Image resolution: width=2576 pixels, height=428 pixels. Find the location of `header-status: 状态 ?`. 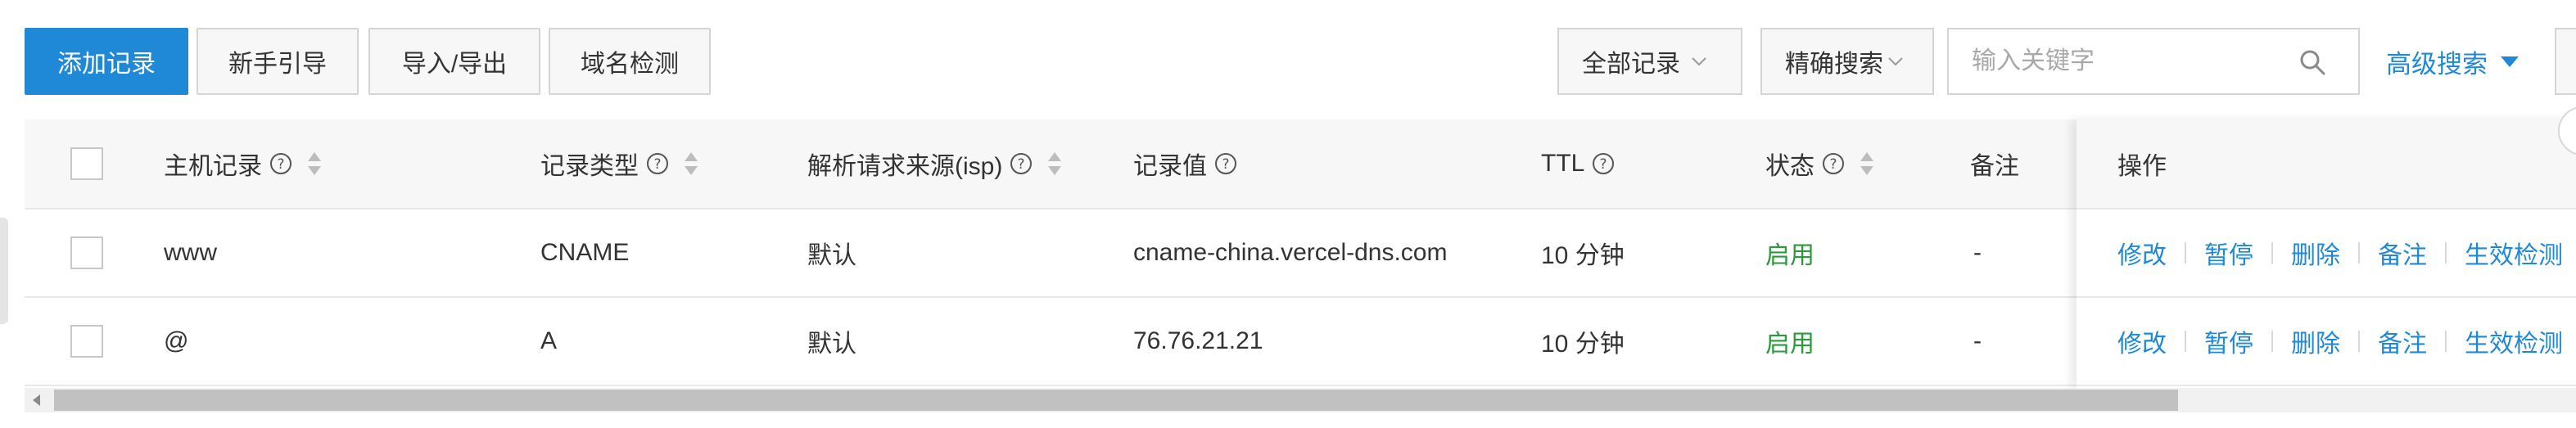

header-status: 状态 ? is located at coordinates (1820, 163).